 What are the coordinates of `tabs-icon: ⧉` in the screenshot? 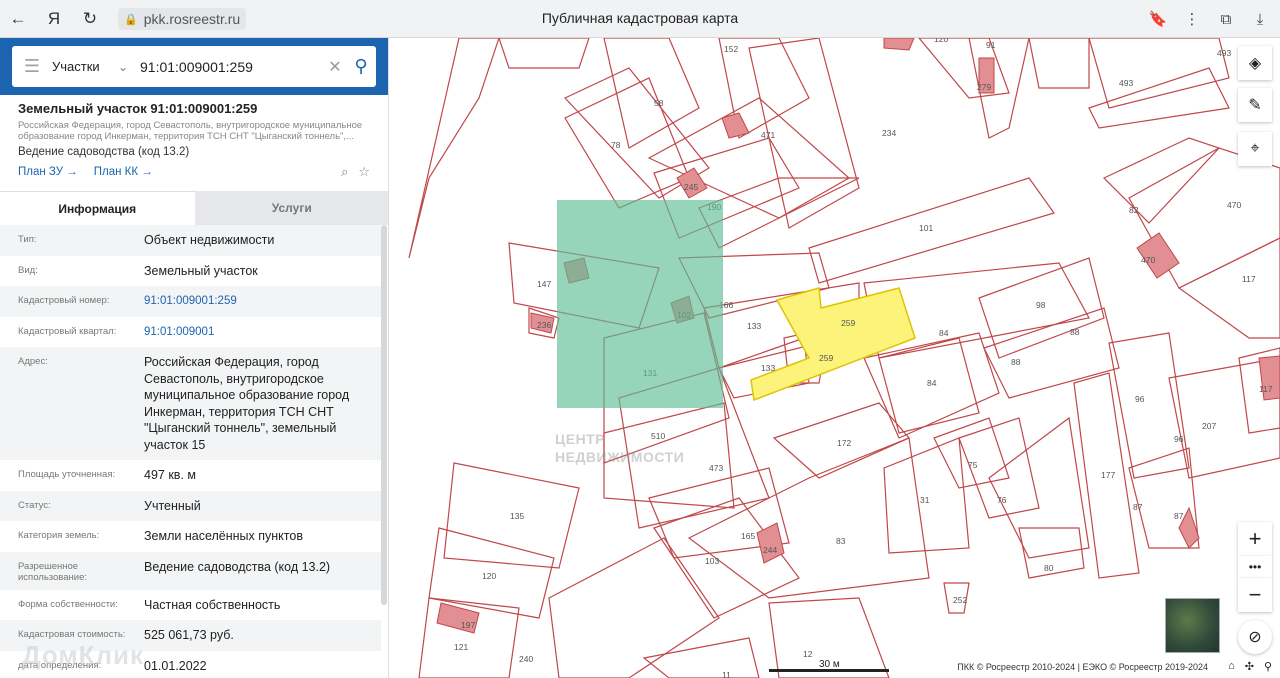 It's located at (1226, 19).